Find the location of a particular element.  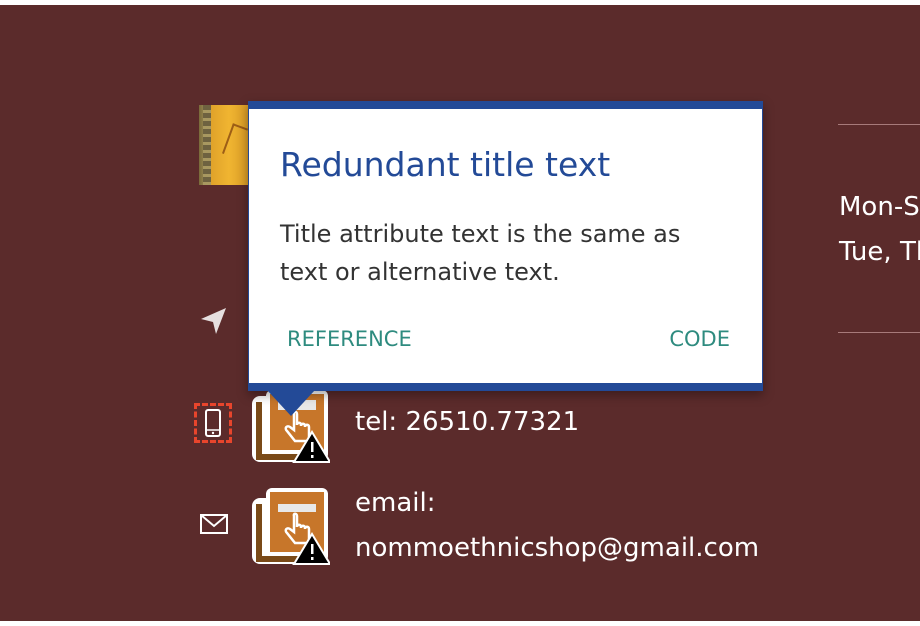

envelope-icon is located at coordinates (214, 525).